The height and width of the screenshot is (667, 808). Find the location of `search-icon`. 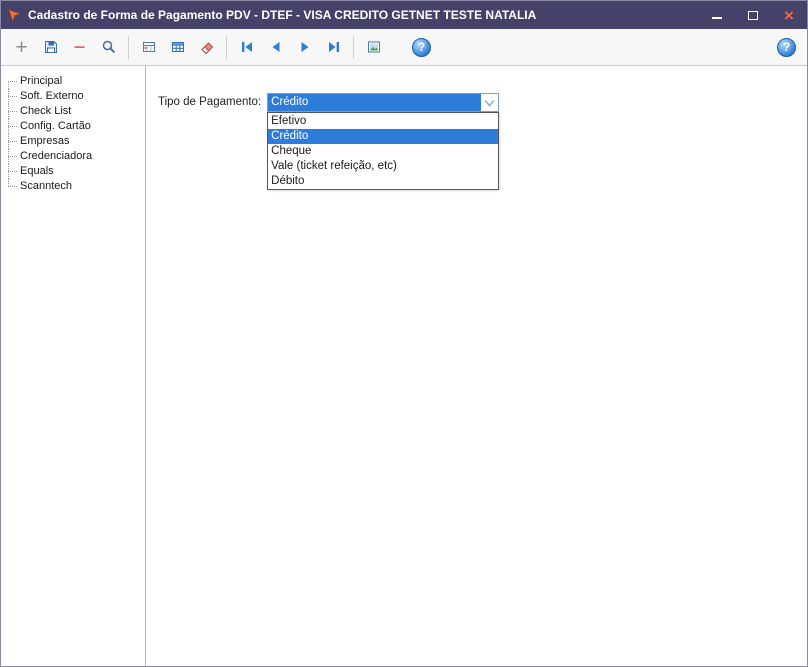

search-icon is located at coordinates (108, 47).